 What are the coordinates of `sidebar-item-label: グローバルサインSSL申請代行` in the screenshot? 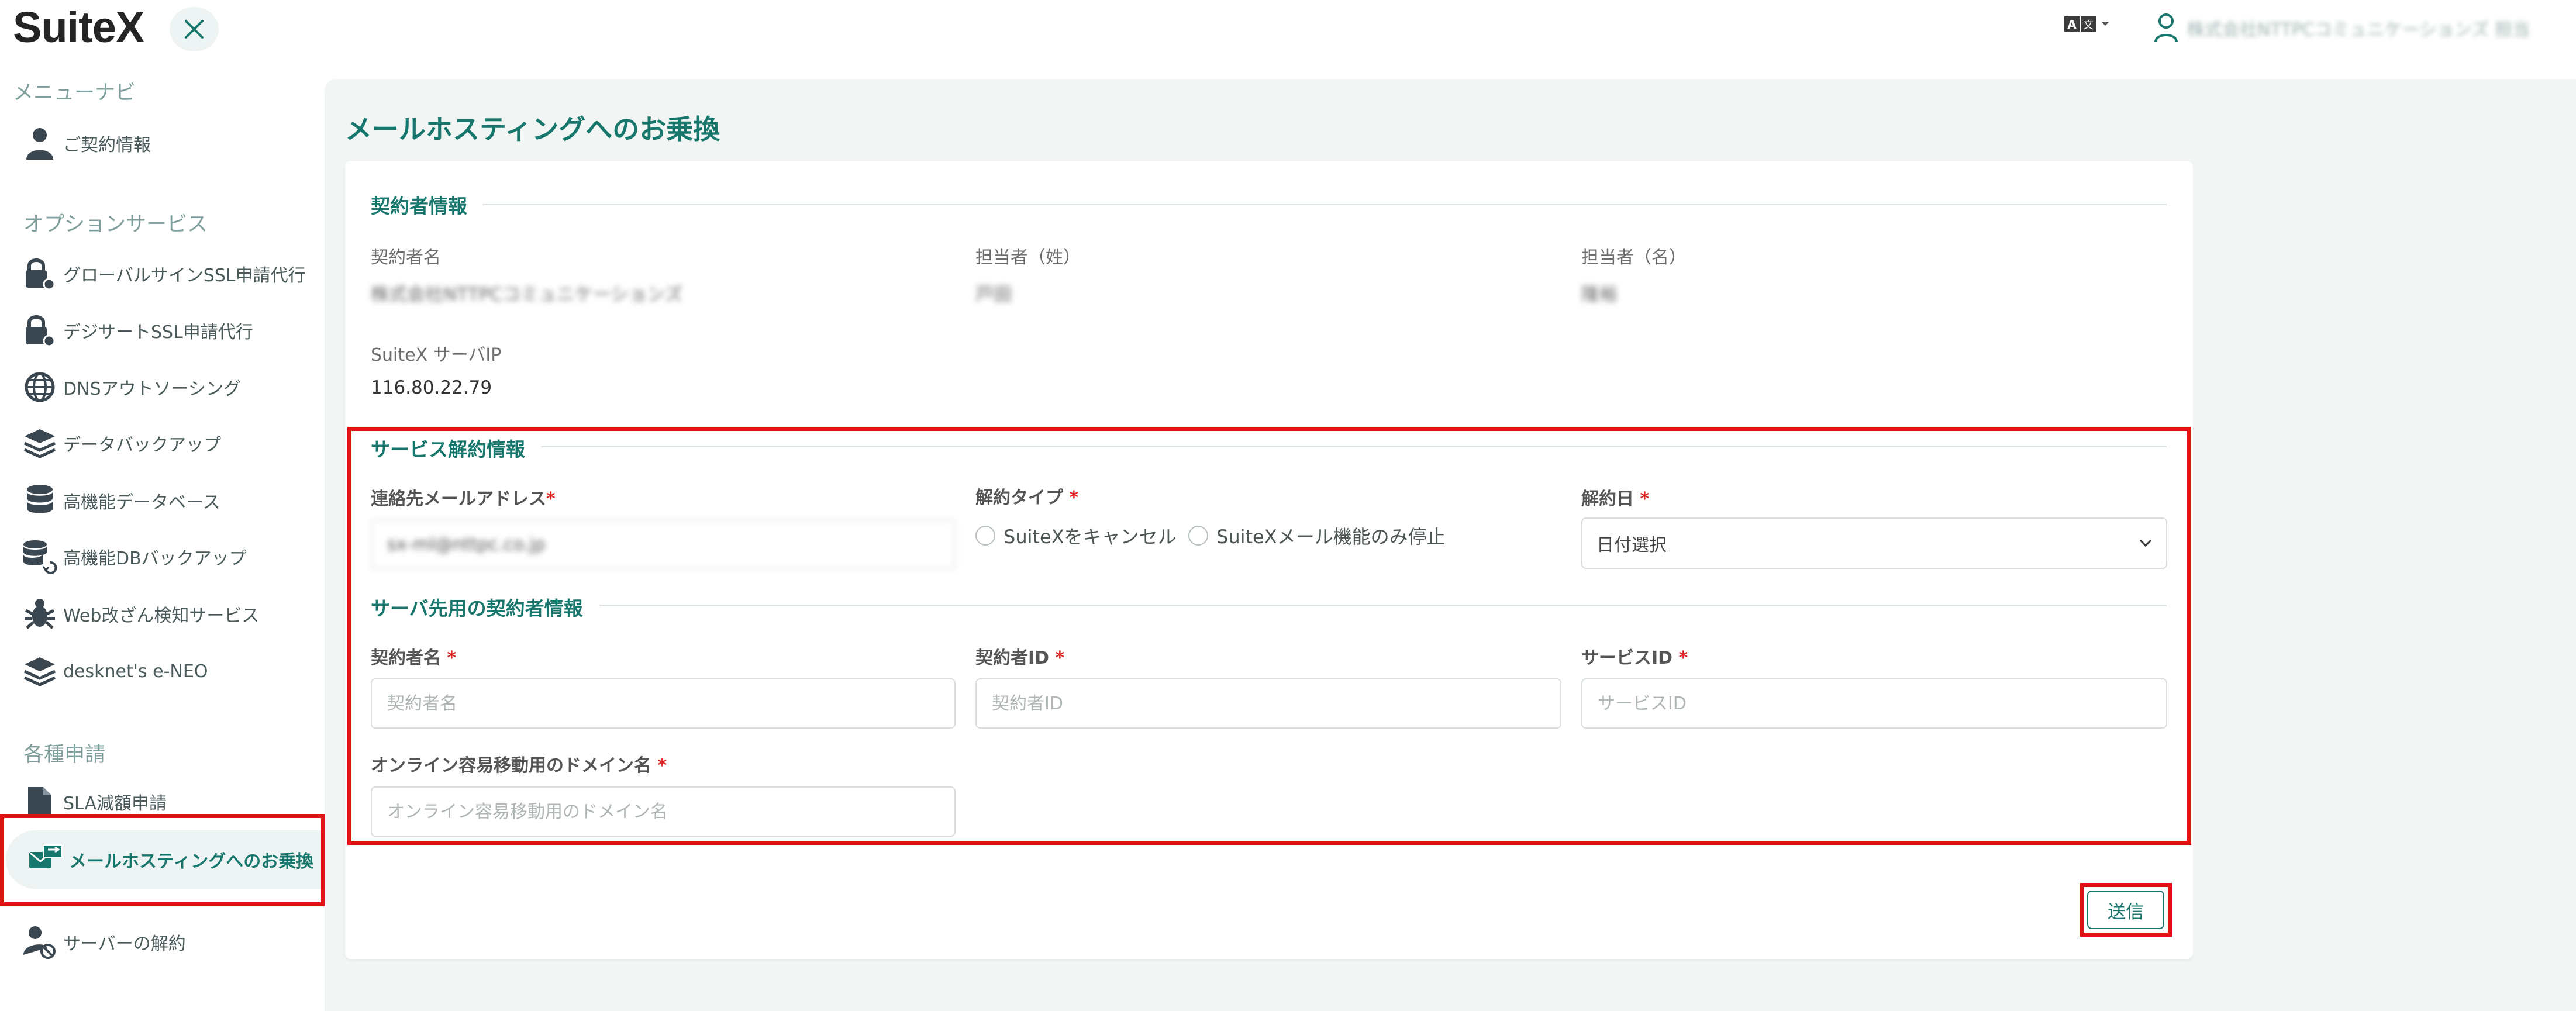 It's located at (185, 275).